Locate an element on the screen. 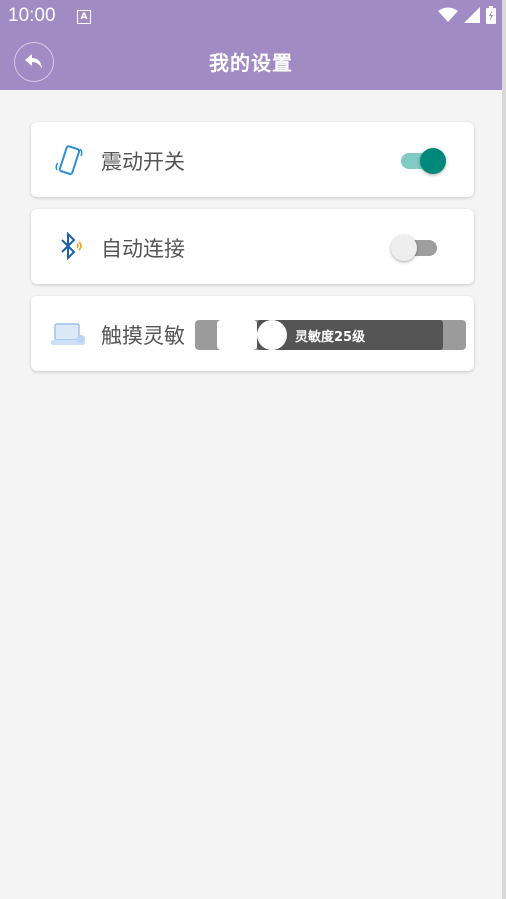 The image size is (506, 899). phone-vibrate-icon is located at coordinates (69, 160).